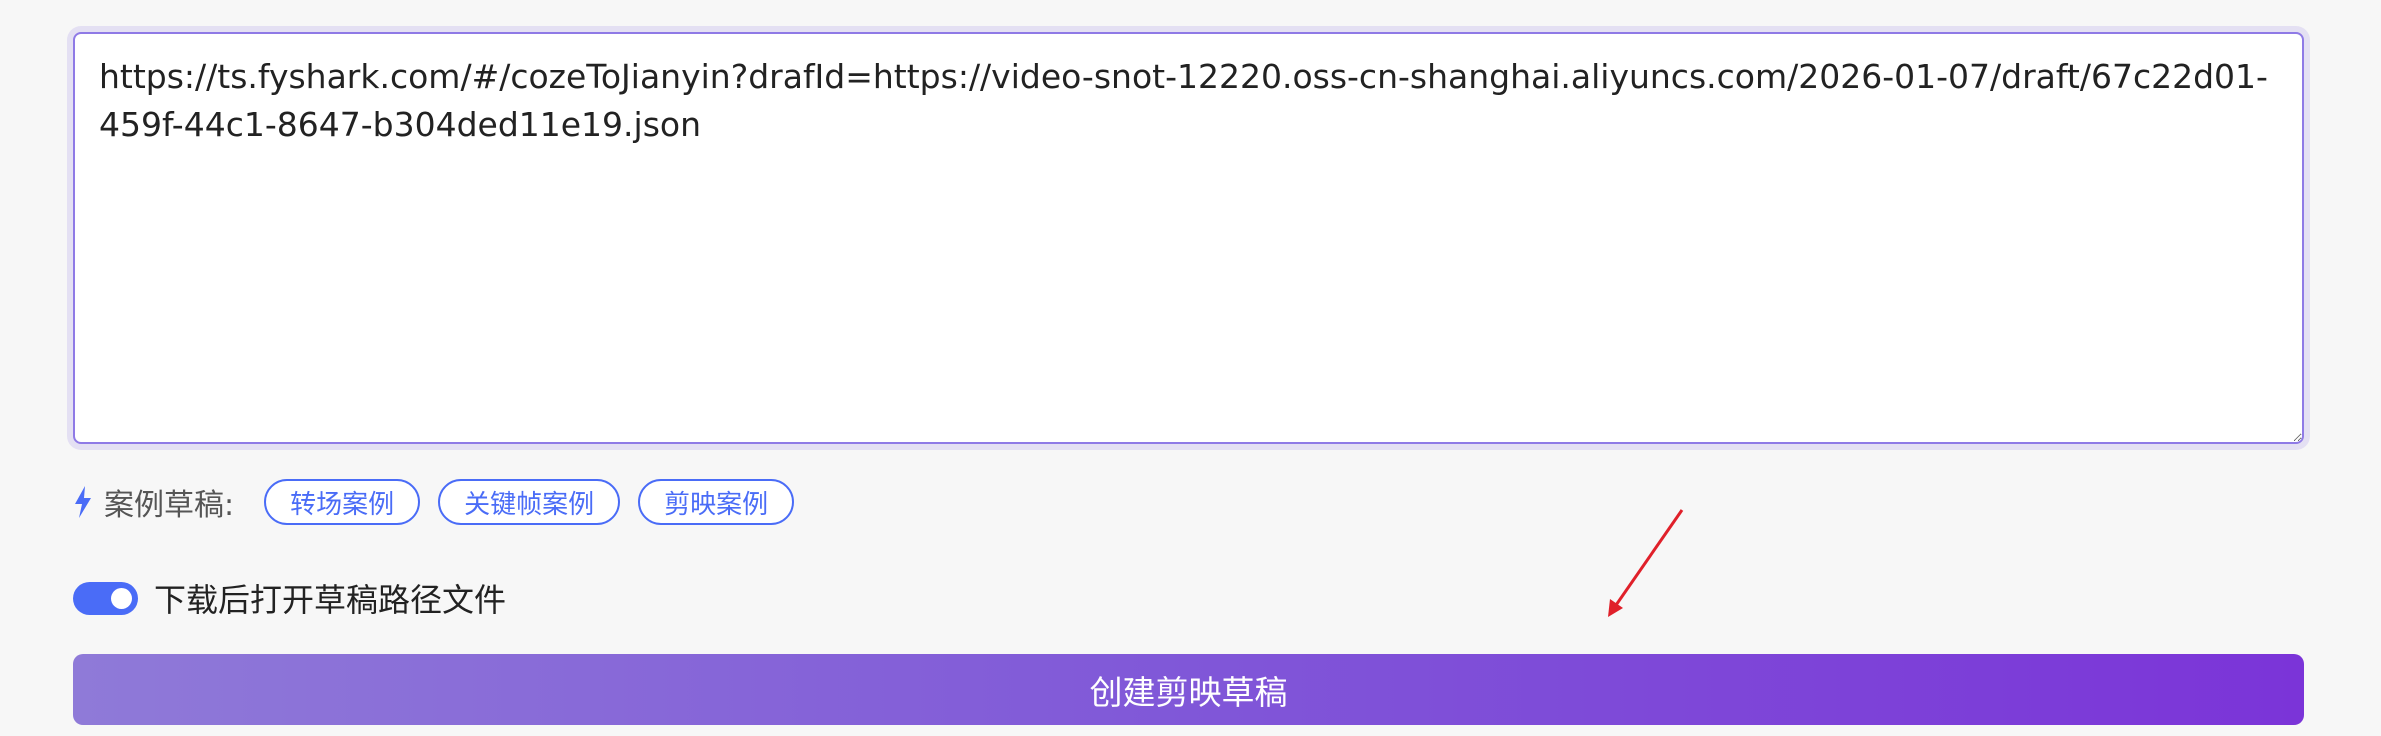  I want to click on annotation-arrow-icon, so click(1646, 563).